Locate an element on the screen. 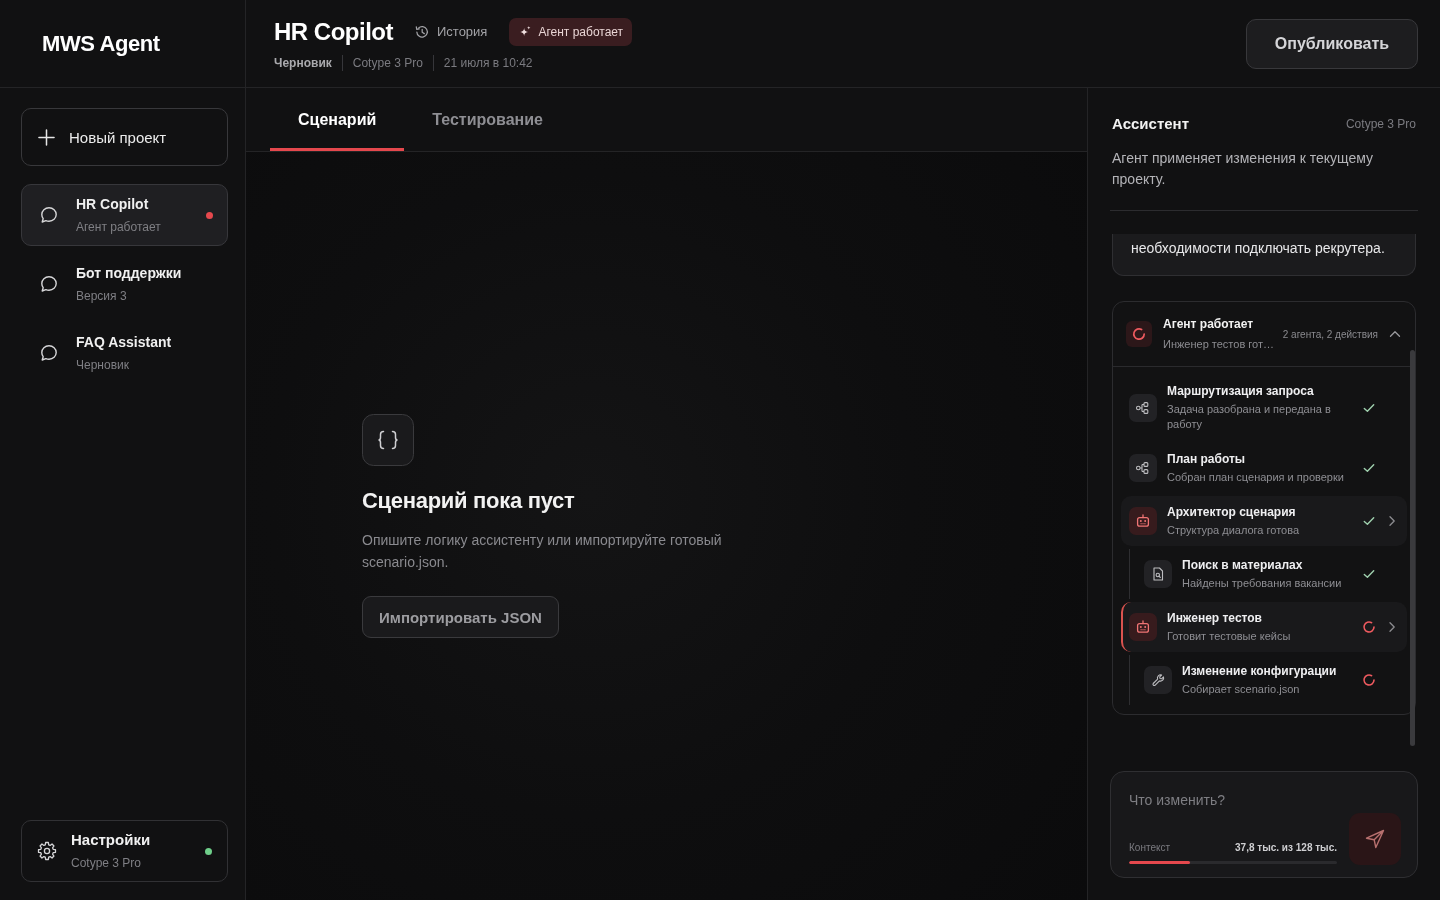 This screenshot has height=900, width=1440. assistant-title: Ассистент is located at coordinates (1150, 124).